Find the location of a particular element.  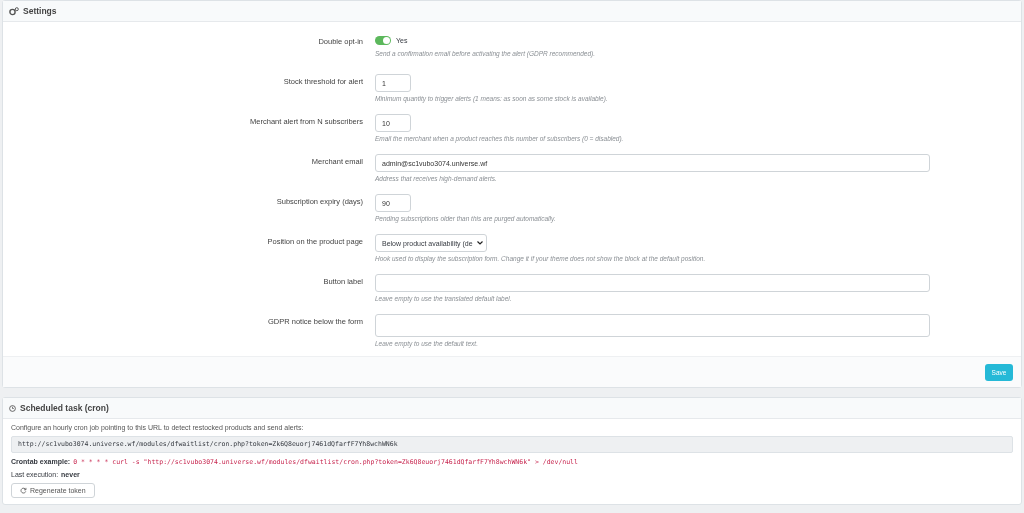

refresh-icon is located at coordinates (23, 490).